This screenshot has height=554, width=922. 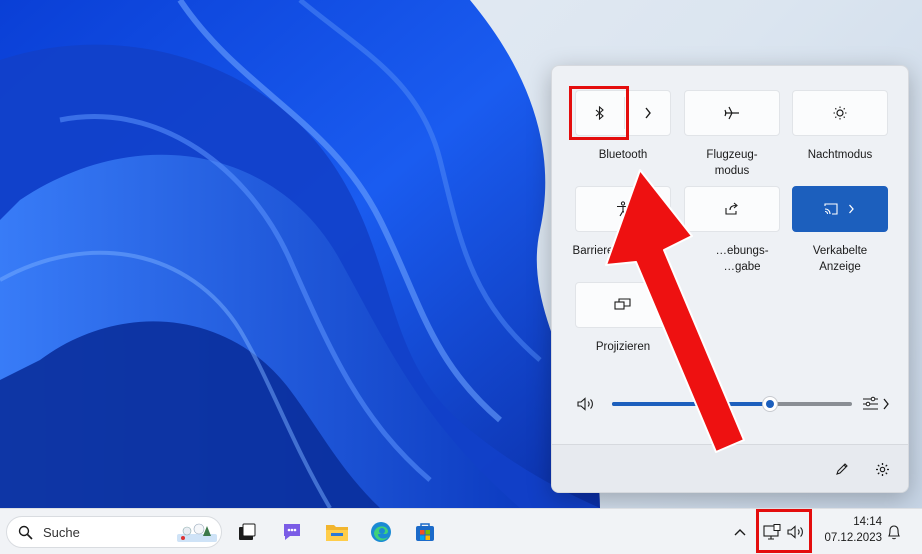 What do you see at coordinates (623, 155) in the screenshot?
I see `bluetooth-label: Bluetooth` at bounding box center [623, 155].